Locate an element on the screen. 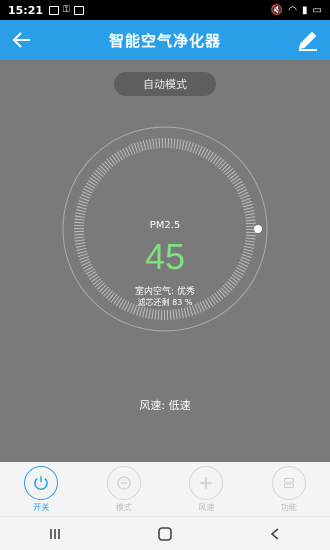 The height and width of the screenshot is (550, 330). app-bar: 智能空气净化器 is located at coordinates (165, 40).